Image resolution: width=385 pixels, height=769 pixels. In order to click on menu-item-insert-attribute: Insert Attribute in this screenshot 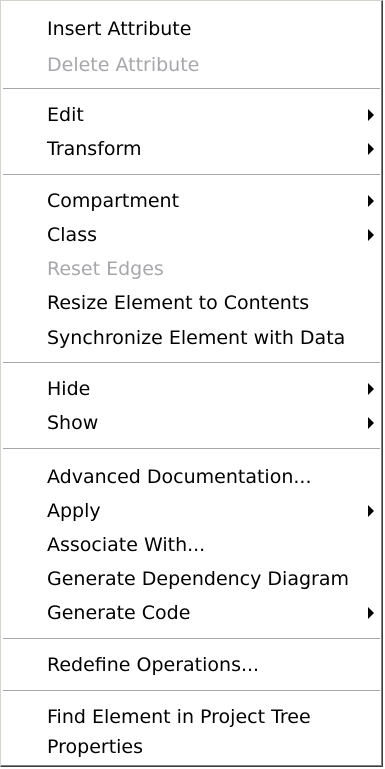, I will do `click(191, 29)`.